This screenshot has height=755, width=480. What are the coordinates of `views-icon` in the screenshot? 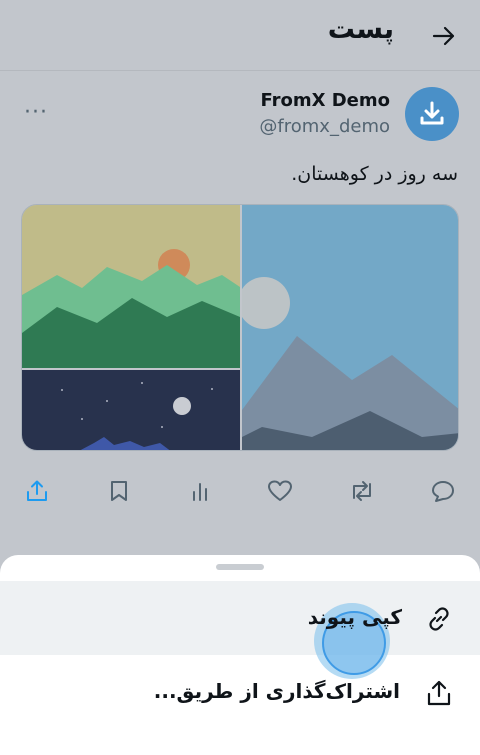 It's located at (200, 492).